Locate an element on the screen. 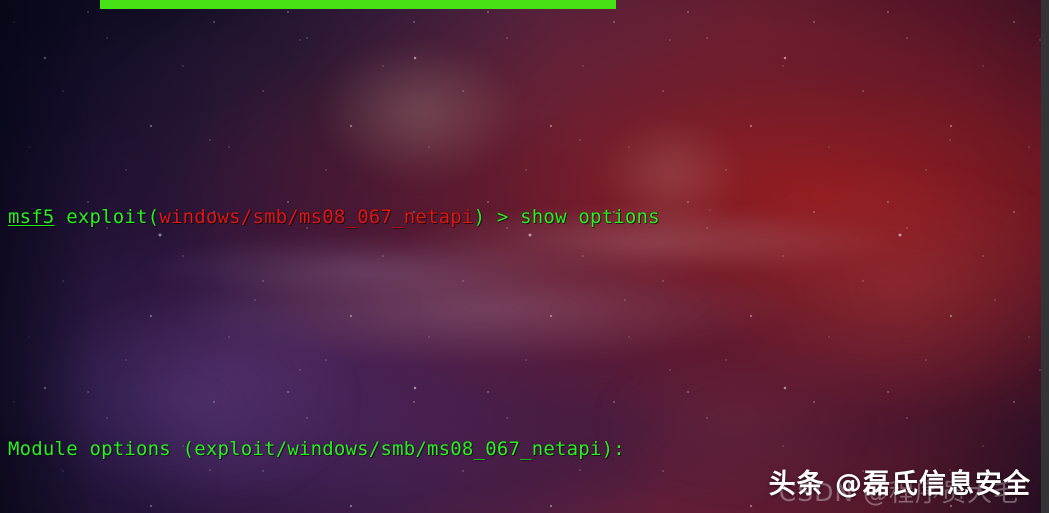  prompt-arrow: > is located at coordinates (503, 217).